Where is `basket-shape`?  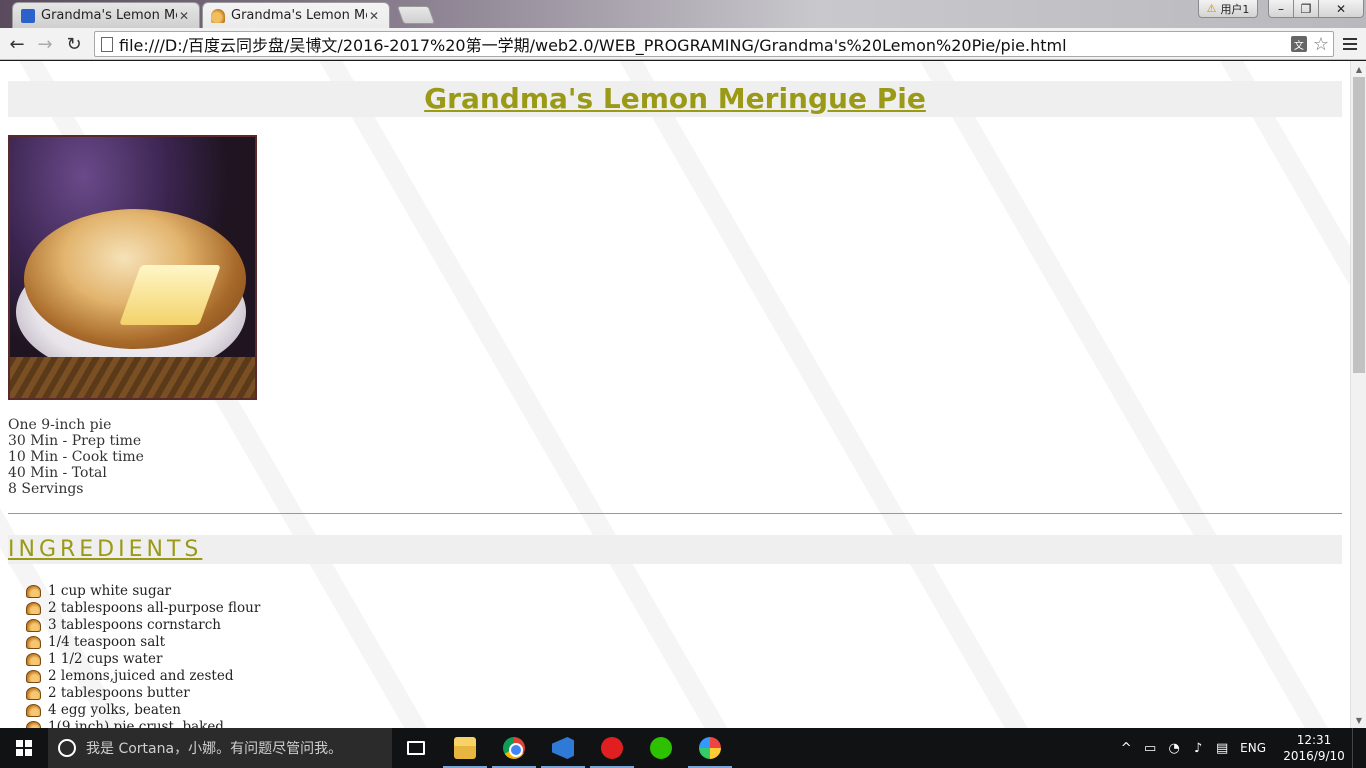 basket-shape is located at coordinates (132, 377).